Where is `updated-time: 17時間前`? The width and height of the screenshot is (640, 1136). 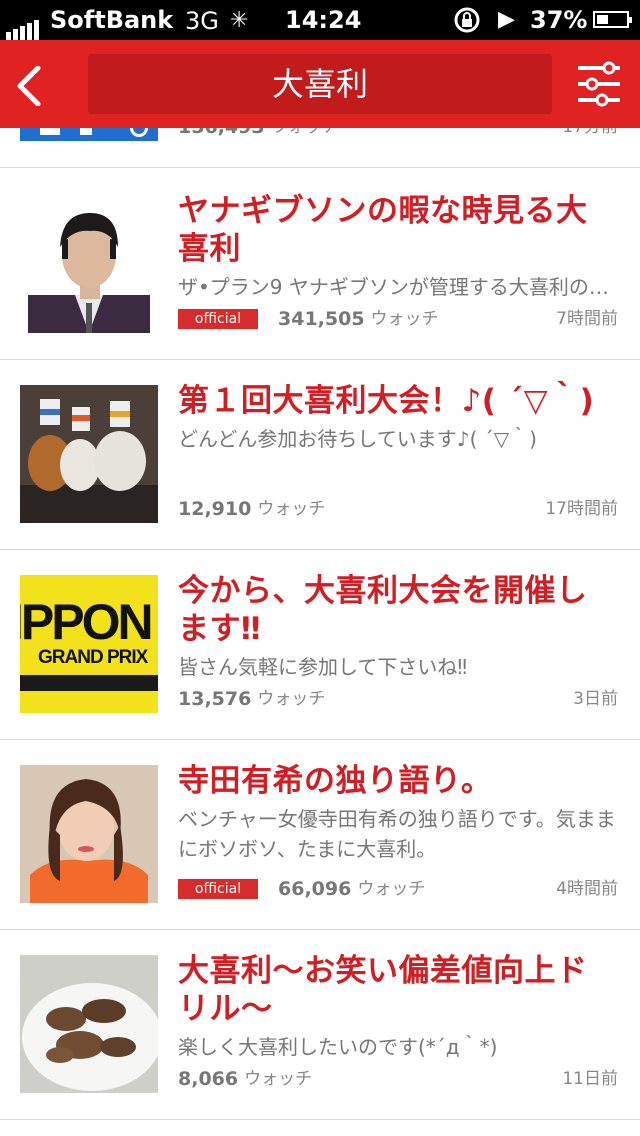 updated-time: 17時間前 is located at coordinates (581, 509).